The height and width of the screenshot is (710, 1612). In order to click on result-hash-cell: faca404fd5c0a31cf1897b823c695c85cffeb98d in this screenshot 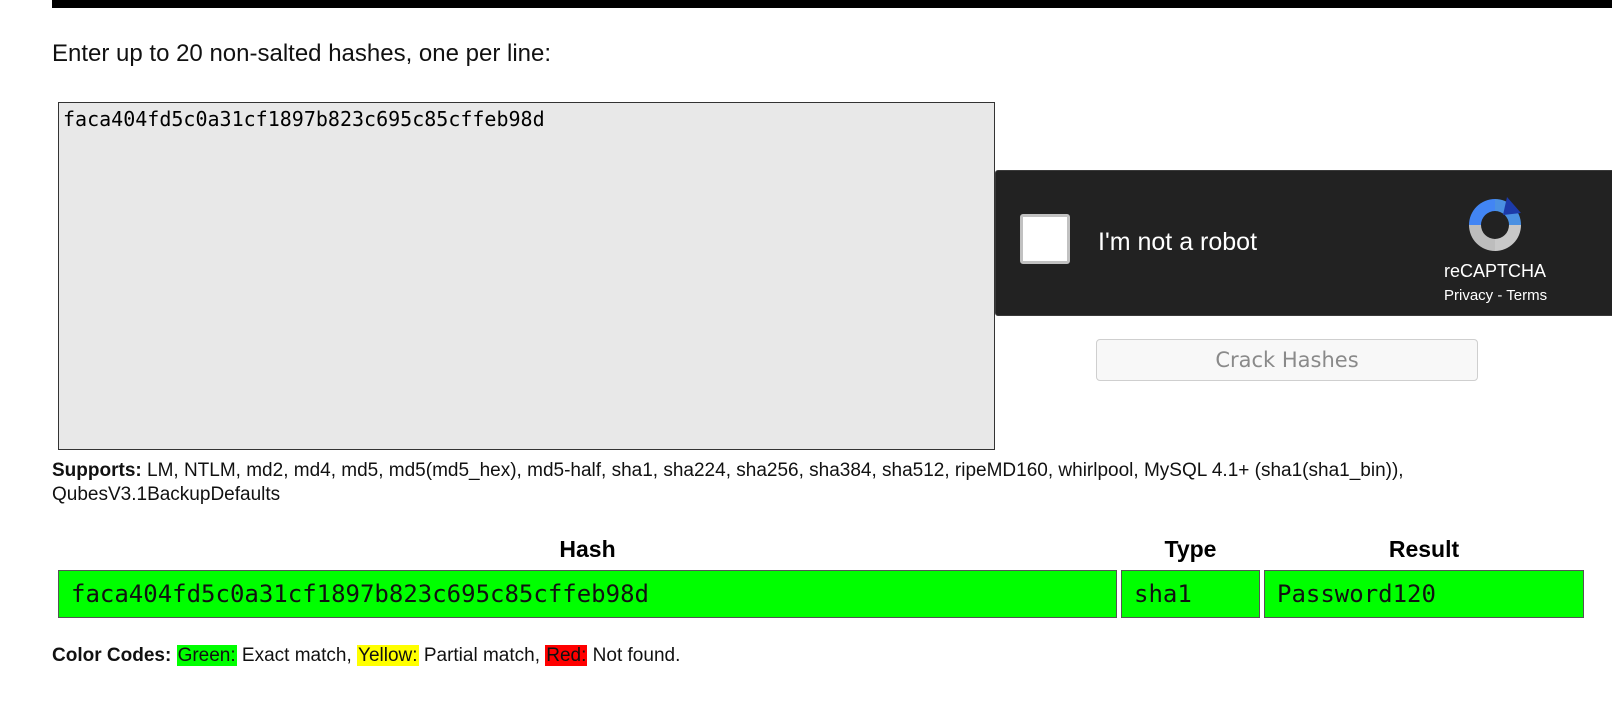, I will do `click(587, 594)`.